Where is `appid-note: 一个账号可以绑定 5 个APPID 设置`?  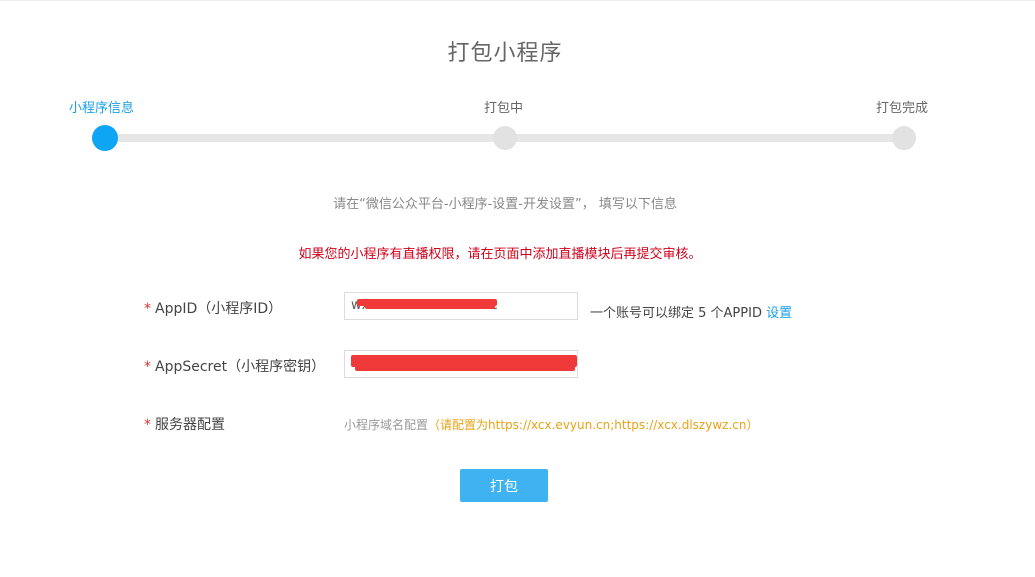
appid-note: 一个账号可以绑定 5 个APPID 设置 is located at coordinates (691, 311).